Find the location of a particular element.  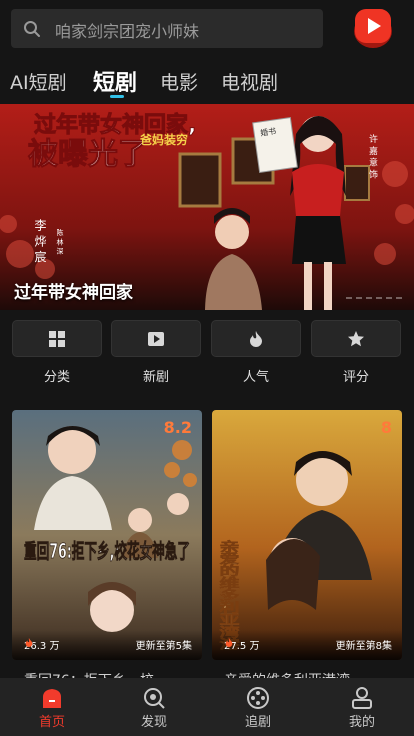

tab-ai-drama: AI短剧 is located at coordinates (38, 81).